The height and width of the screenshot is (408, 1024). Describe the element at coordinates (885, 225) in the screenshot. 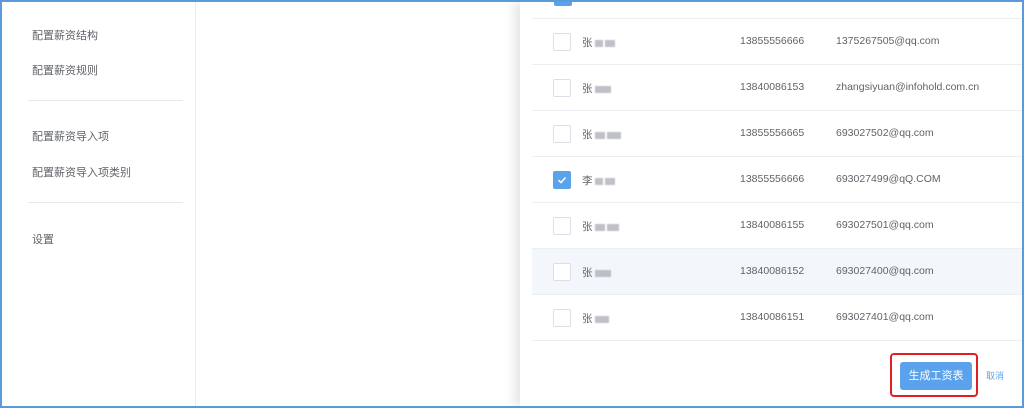

I see `employee-email: 693027501@qq.com` at that location.